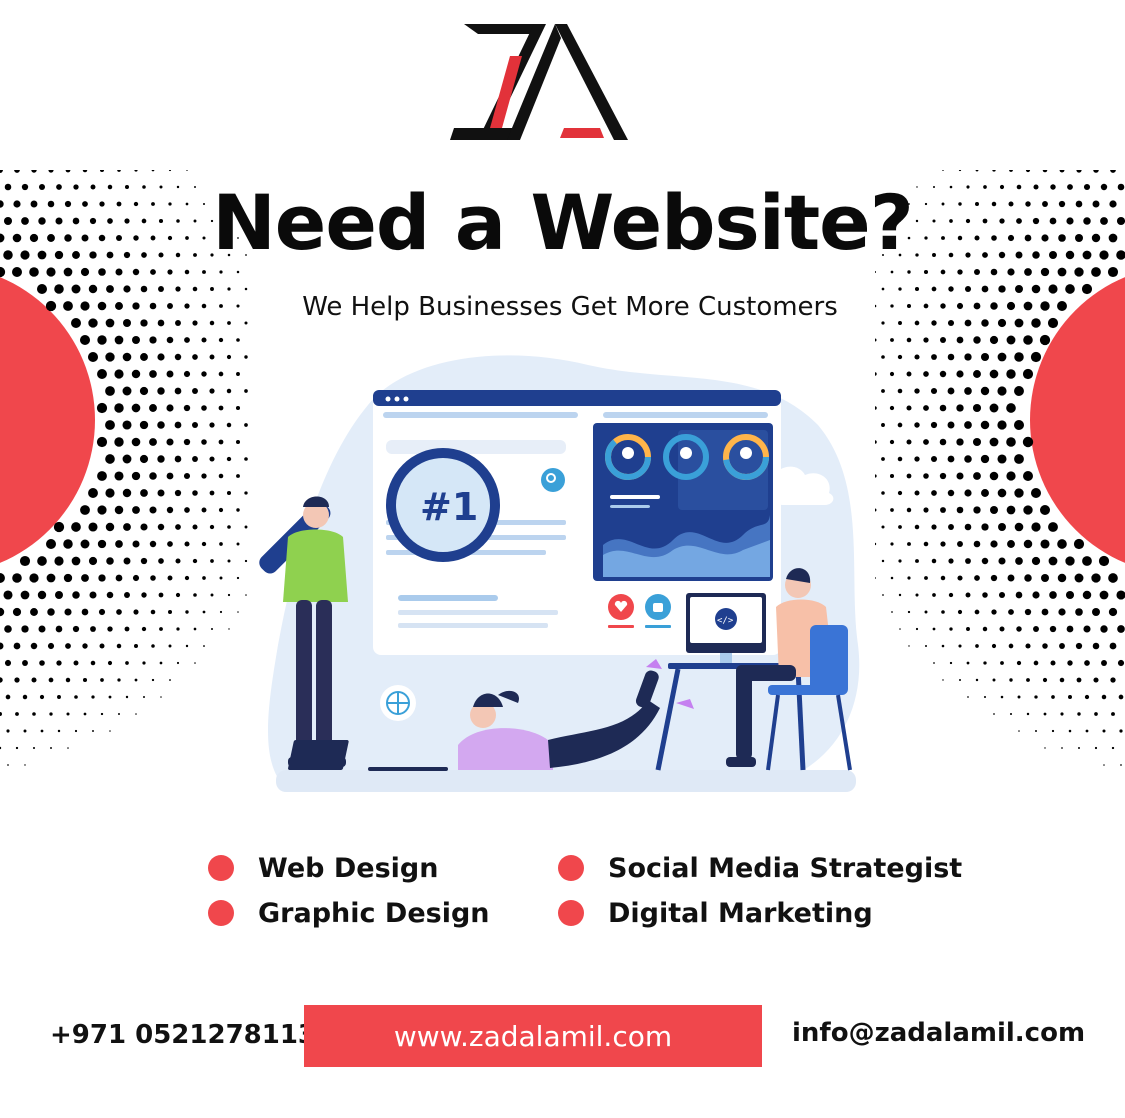 Image resolution: width=1125 pixels, height=1118 pixels. What do you see at coordinates (715, 913) in the screenshot?
I see `service-item: Digital Marketing` at bounding box center [715, 913].